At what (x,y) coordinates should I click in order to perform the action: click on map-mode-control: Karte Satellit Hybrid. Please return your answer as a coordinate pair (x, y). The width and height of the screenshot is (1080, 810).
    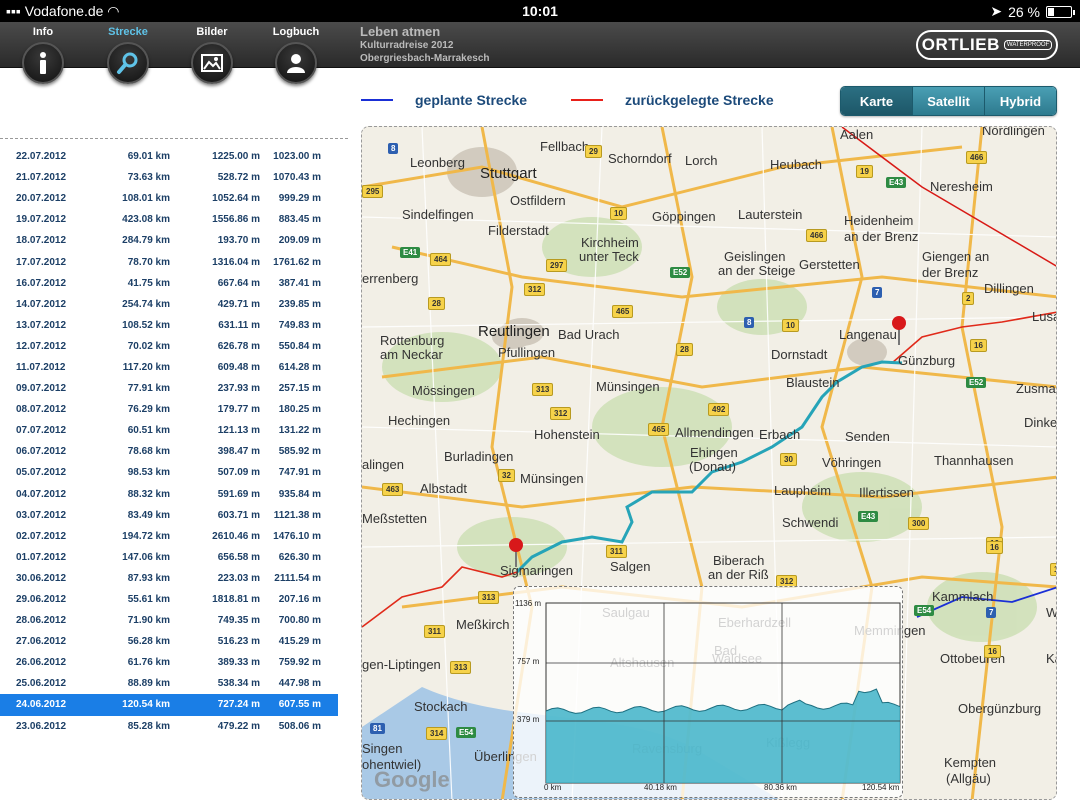
    Looking at the image, I should click on (948, 101).